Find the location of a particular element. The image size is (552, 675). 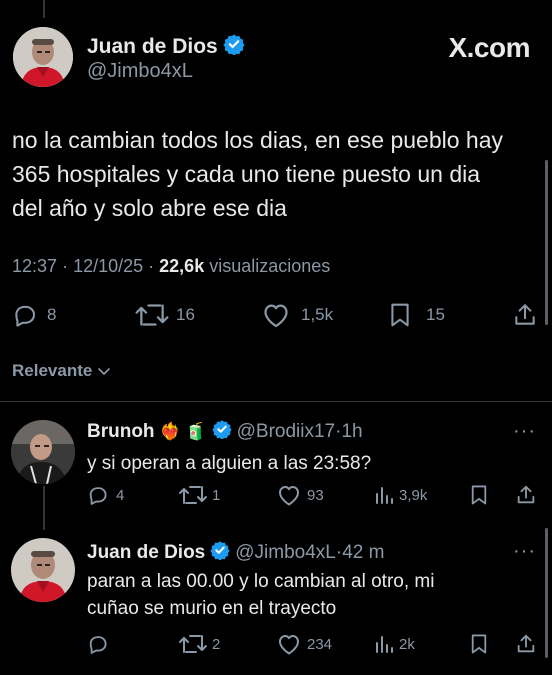

retweet-button: 1 is located at coordinates (199, 495).